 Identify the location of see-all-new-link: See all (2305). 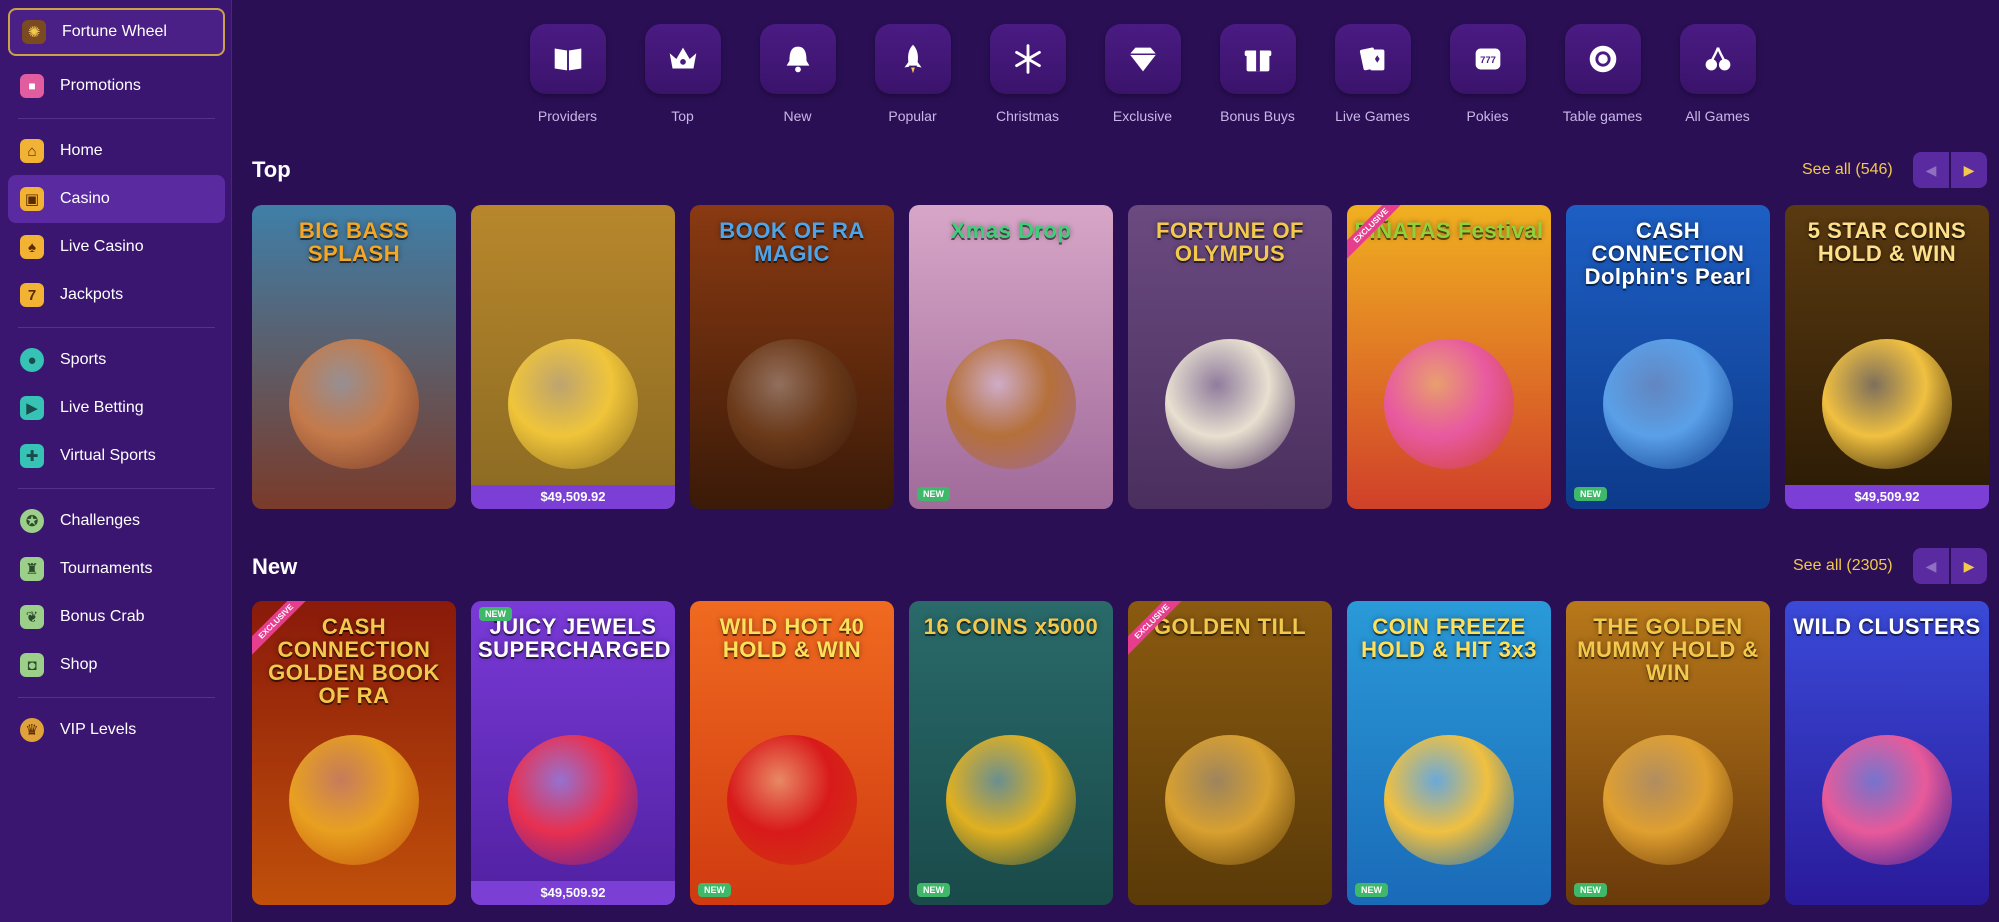
(1843, 566).